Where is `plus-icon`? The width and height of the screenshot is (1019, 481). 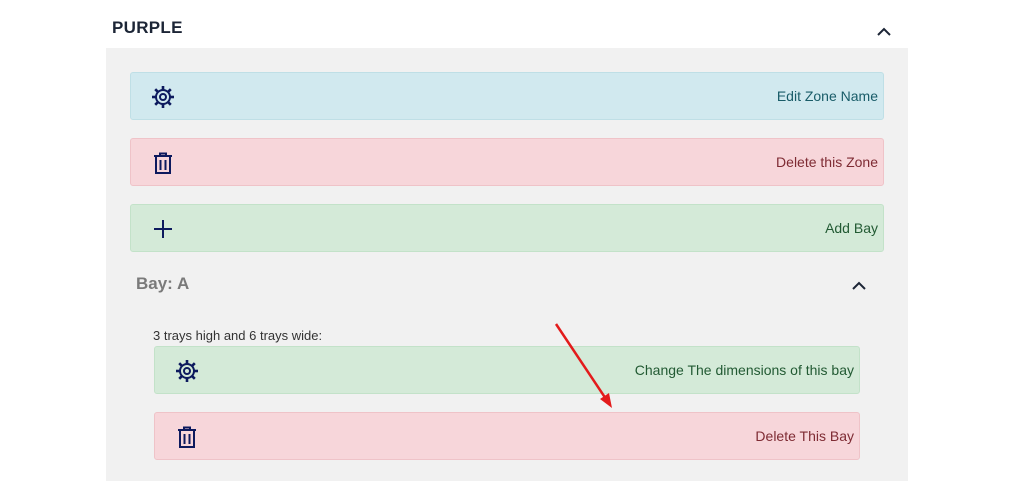 plus-icon is located at coordinates (163, 229).